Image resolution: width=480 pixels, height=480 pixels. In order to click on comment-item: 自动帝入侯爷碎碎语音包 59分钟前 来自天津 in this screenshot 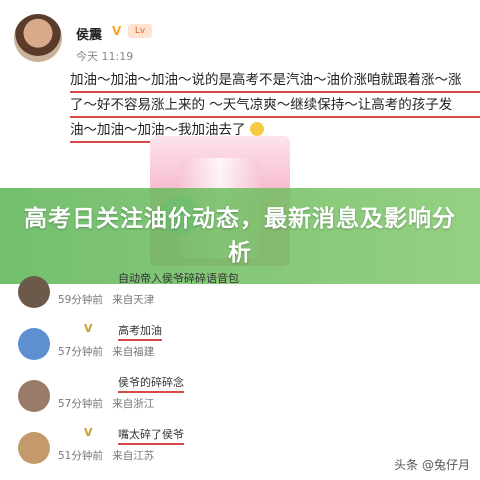, I will do `click(240, 298)`.